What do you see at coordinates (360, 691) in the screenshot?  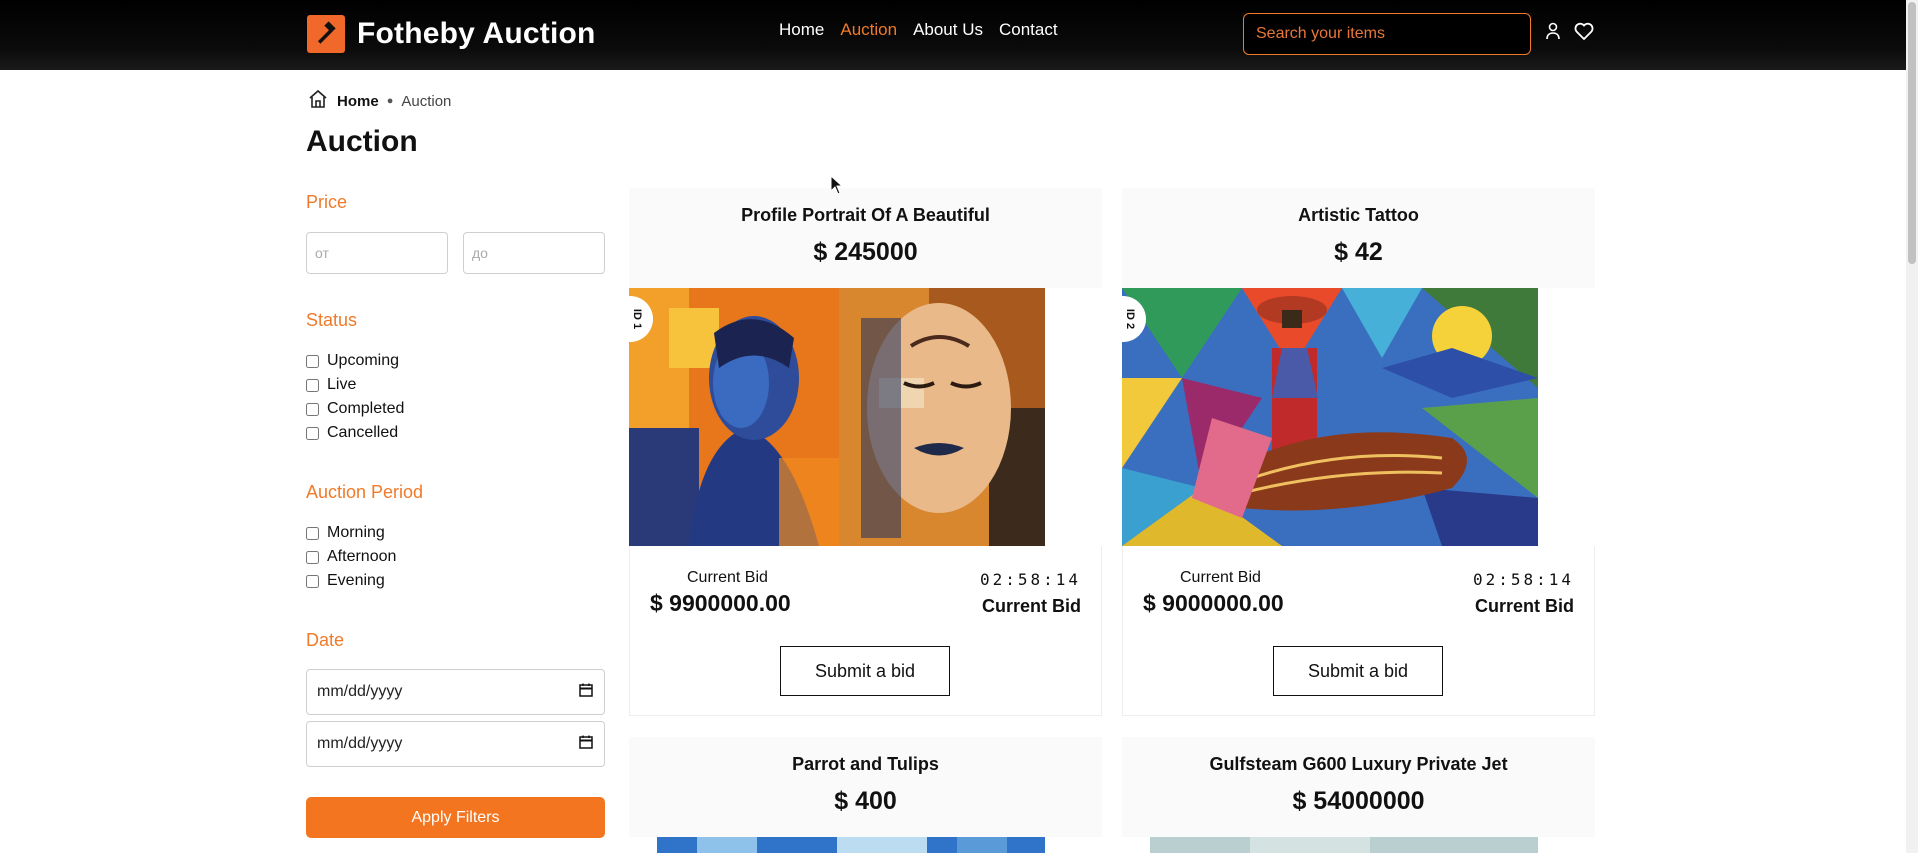 I see `date-from-placeholder: mm/dd/yyyy` at bounding box center [360, 691].